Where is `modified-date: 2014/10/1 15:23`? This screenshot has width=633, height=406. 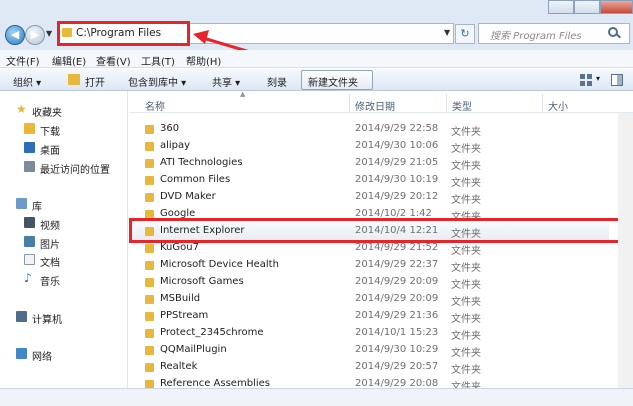 modified-date: 2014/10/1 15:23 is located at coordinates (397, 332).